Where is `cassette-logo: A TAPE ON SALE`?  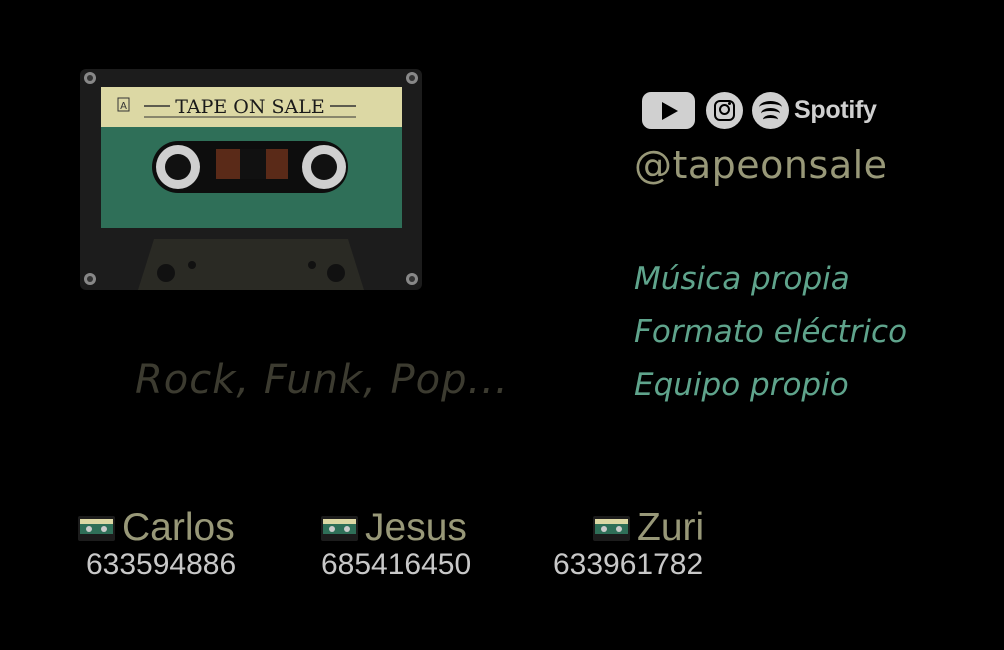 cassette-logo: A TAPE ON SALE is located at coordinates (251, 179).